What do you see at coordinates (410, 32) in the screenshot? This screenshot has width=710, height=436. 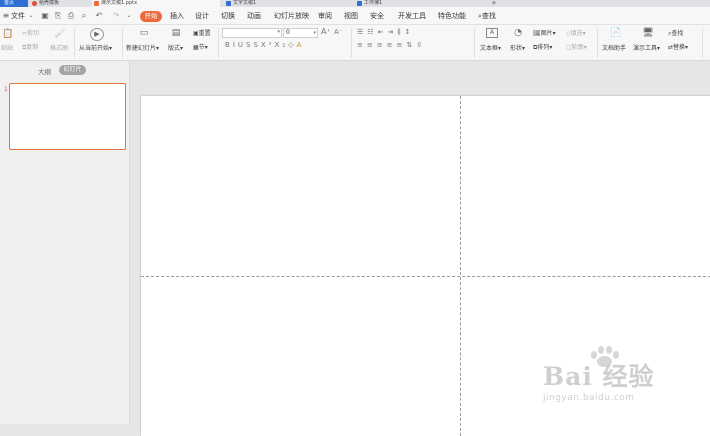 I see `line-spacing-icon: ↕` at bounding box center [410, 32].